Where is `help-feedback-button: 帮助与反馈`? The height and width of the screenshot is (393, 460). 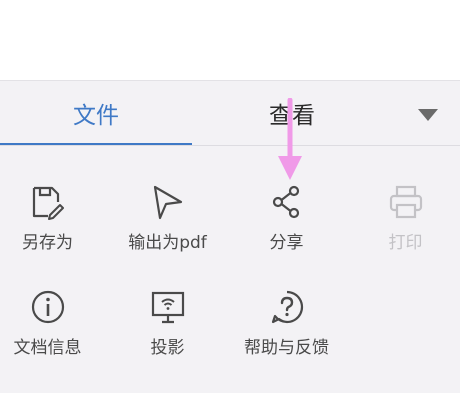
help-feedback-button: 帮助与反馈 is located at coordinates (286, 339).